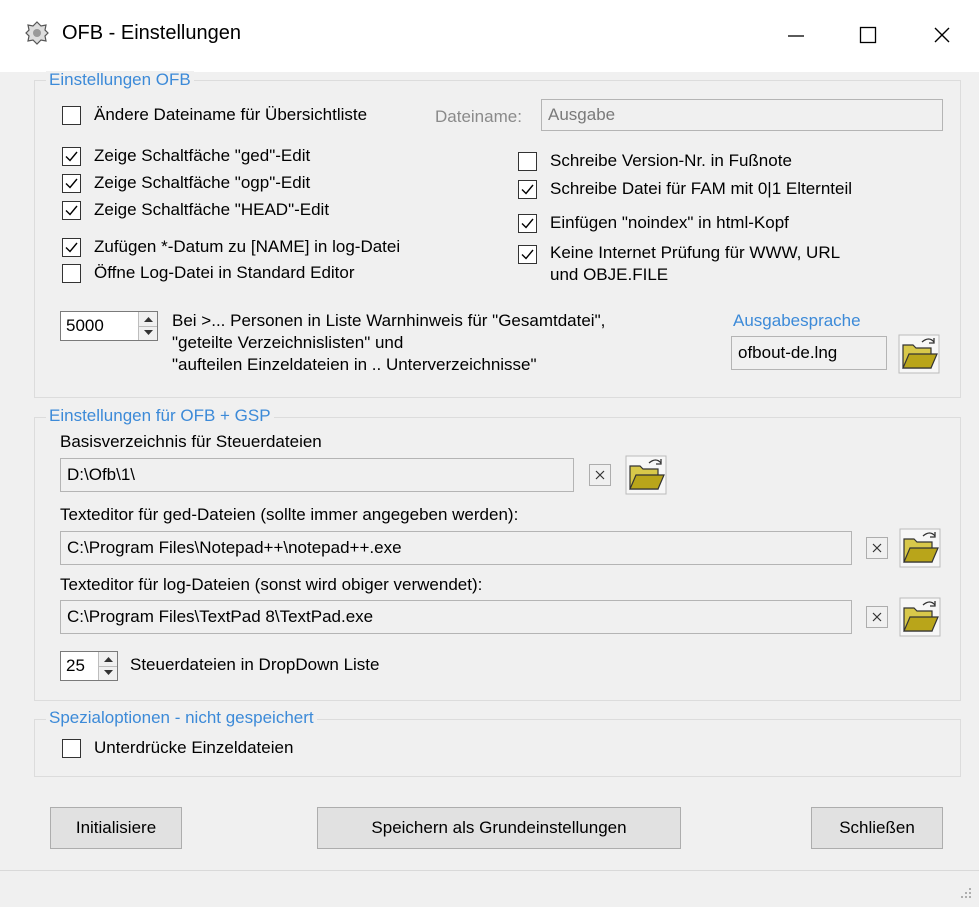 Image resolution: width=979 pixels, height=907 pixels. What do you see at coordinates (191, 441) in the screenshot?
I see `basedir-label: Basisverzeichnis für Steuerdateien` at bounding box center [191, 441].